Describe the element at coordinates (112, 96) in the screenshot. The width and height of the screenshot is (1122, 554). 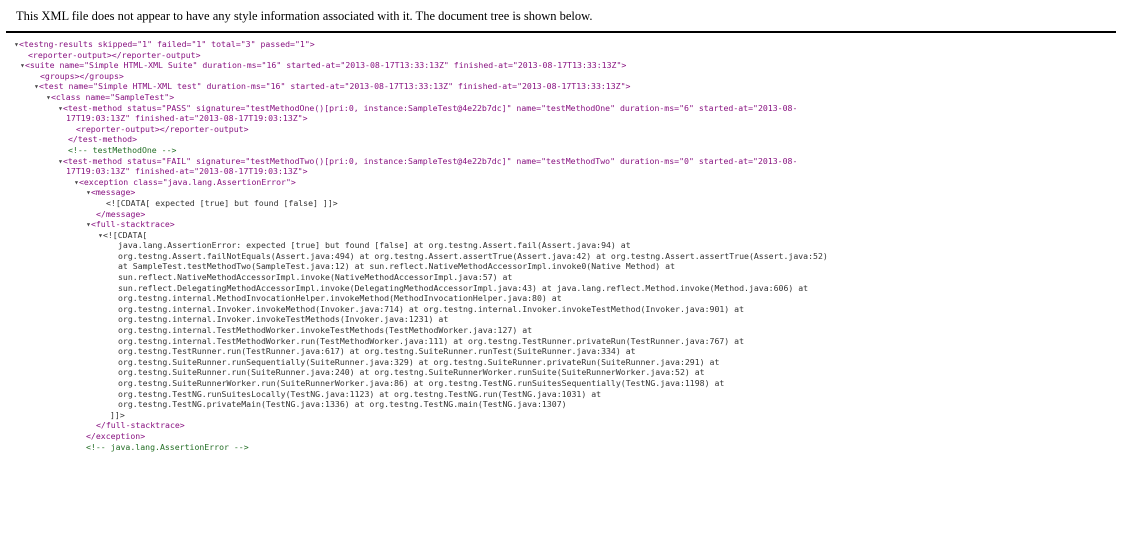
I see `class-open-tag: <class name="SampleTest">` at that location.